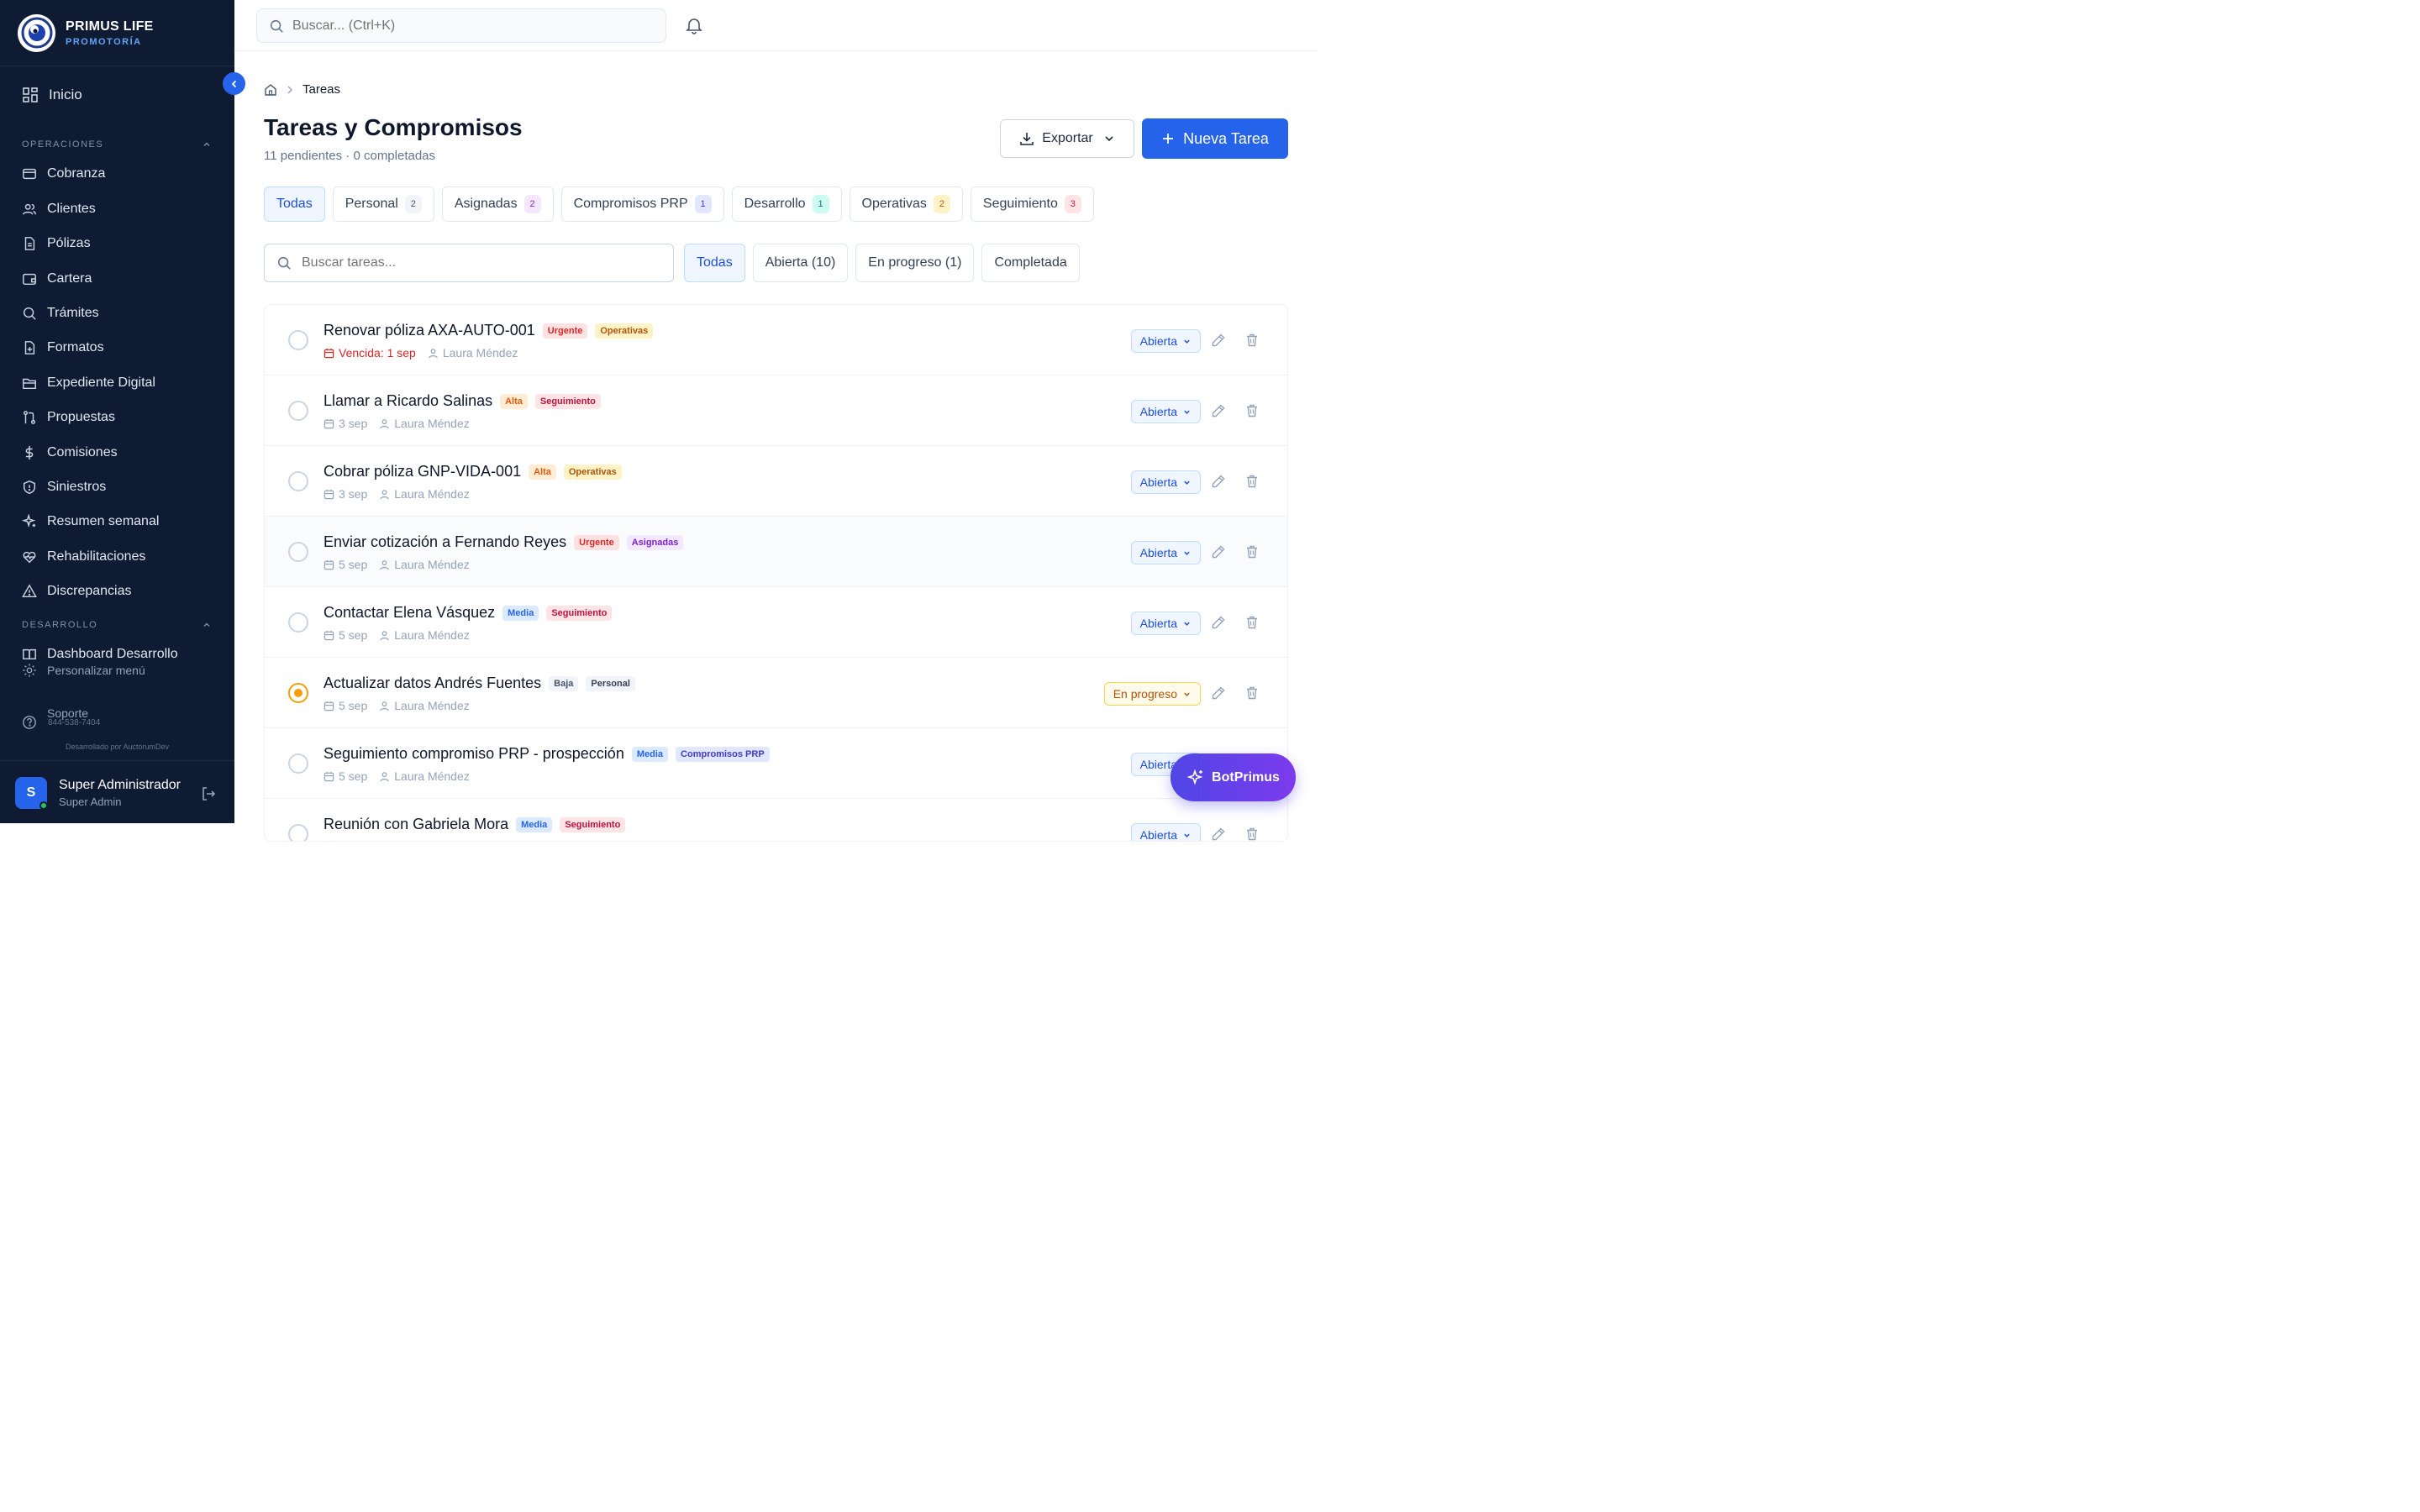 This screenshot has height=1512, width=2420. Describe the element at coordinates (302, 89) in the screenshot. I see `breadcrumb: Tareas` at that location.